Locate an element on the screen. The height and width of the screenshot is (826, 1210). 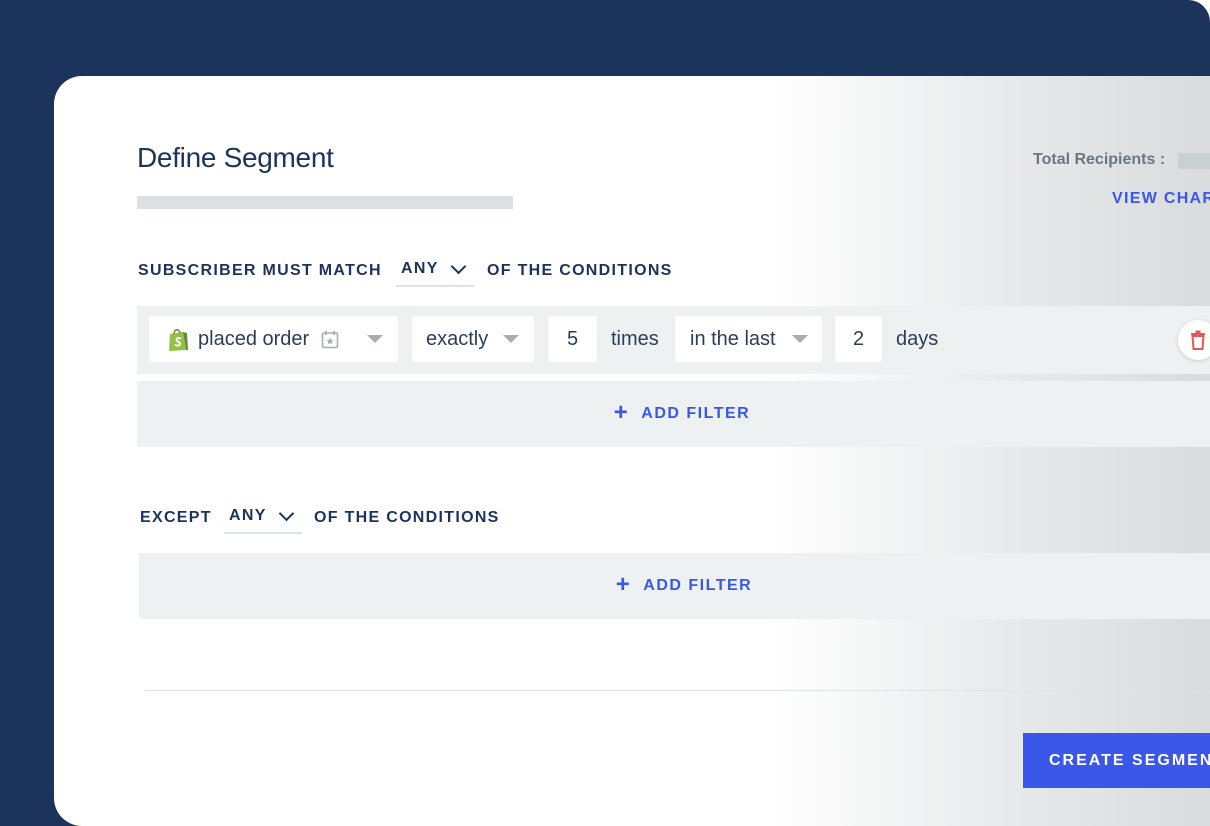
event-select: placed order is located at coordinates (273, 339).